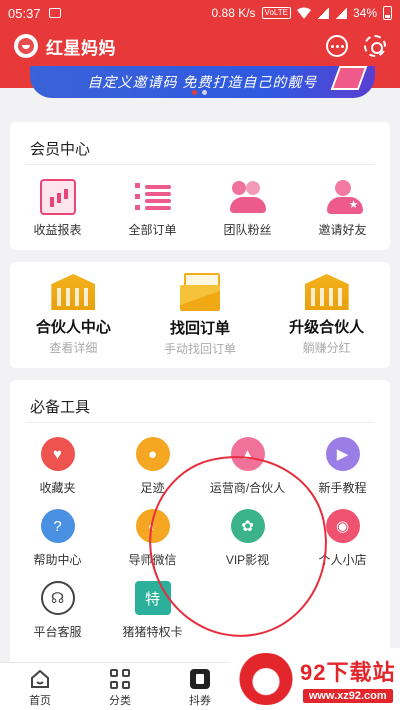 The height and width of the screenshot is (710, 400). What do you see at coordinates (344, 197) in the screenshot?
I see `invite-user-icon` at bounding box center [344, 197].